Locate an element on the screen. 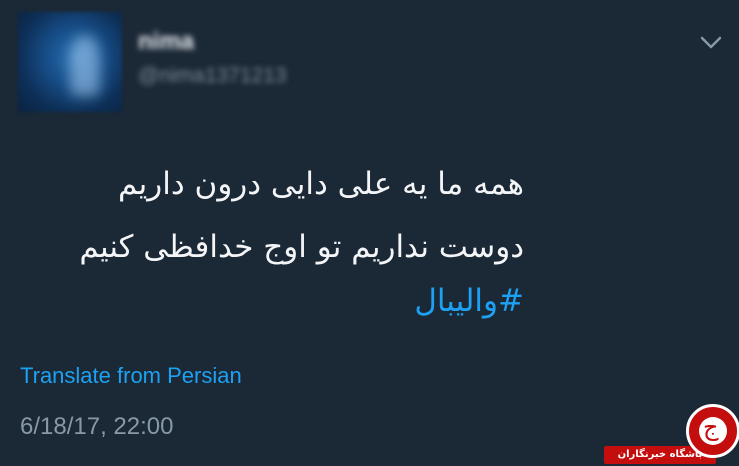 The height and width of the screenshot is (466, 739). author-handle: @nima1371213 is located at coordinates (212, 76).